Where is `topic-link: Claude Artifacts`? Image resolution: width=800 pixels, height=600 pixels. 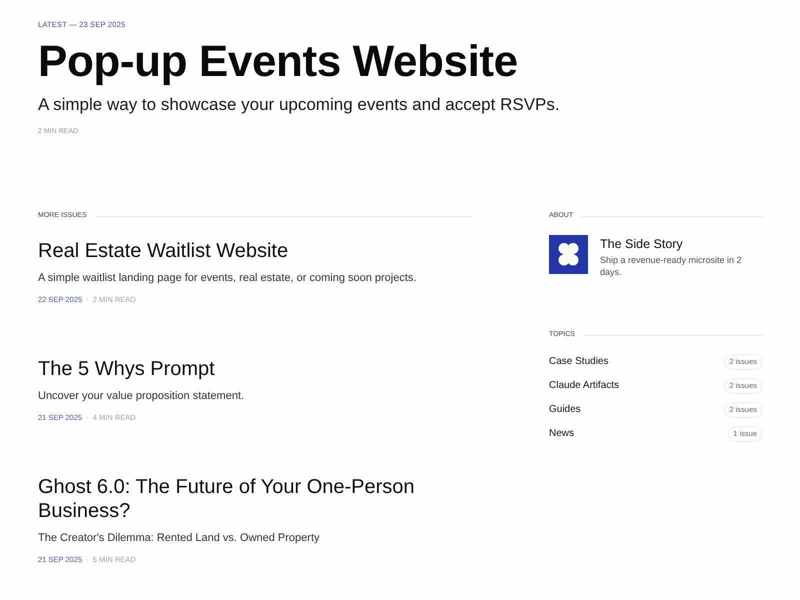 topic-link: Claude Artifacts is located at coordinates (584, 386).